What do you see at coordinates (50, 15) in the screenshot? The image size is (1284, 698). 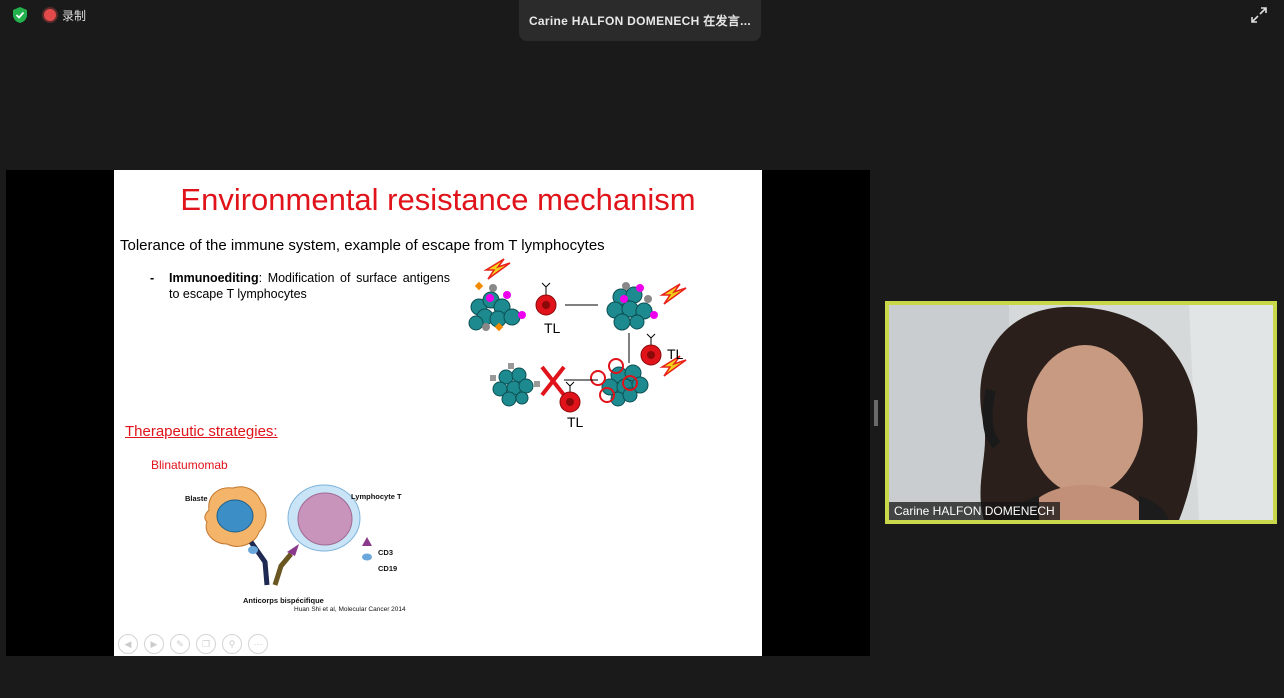 I see `record-dot-icon` at bounding box center [50, 15].